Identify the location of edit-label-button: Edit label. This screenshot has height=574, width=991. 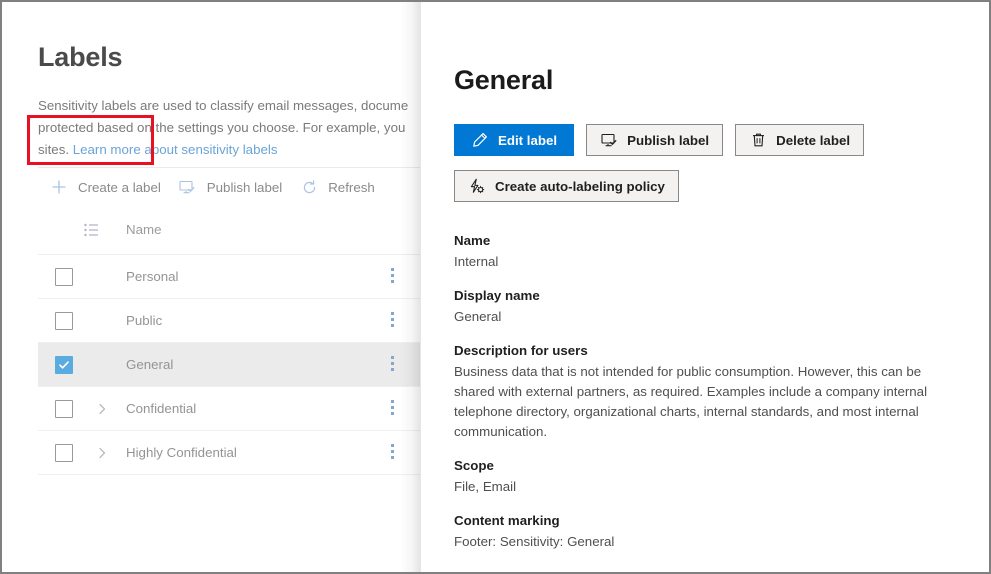
(514, 140).